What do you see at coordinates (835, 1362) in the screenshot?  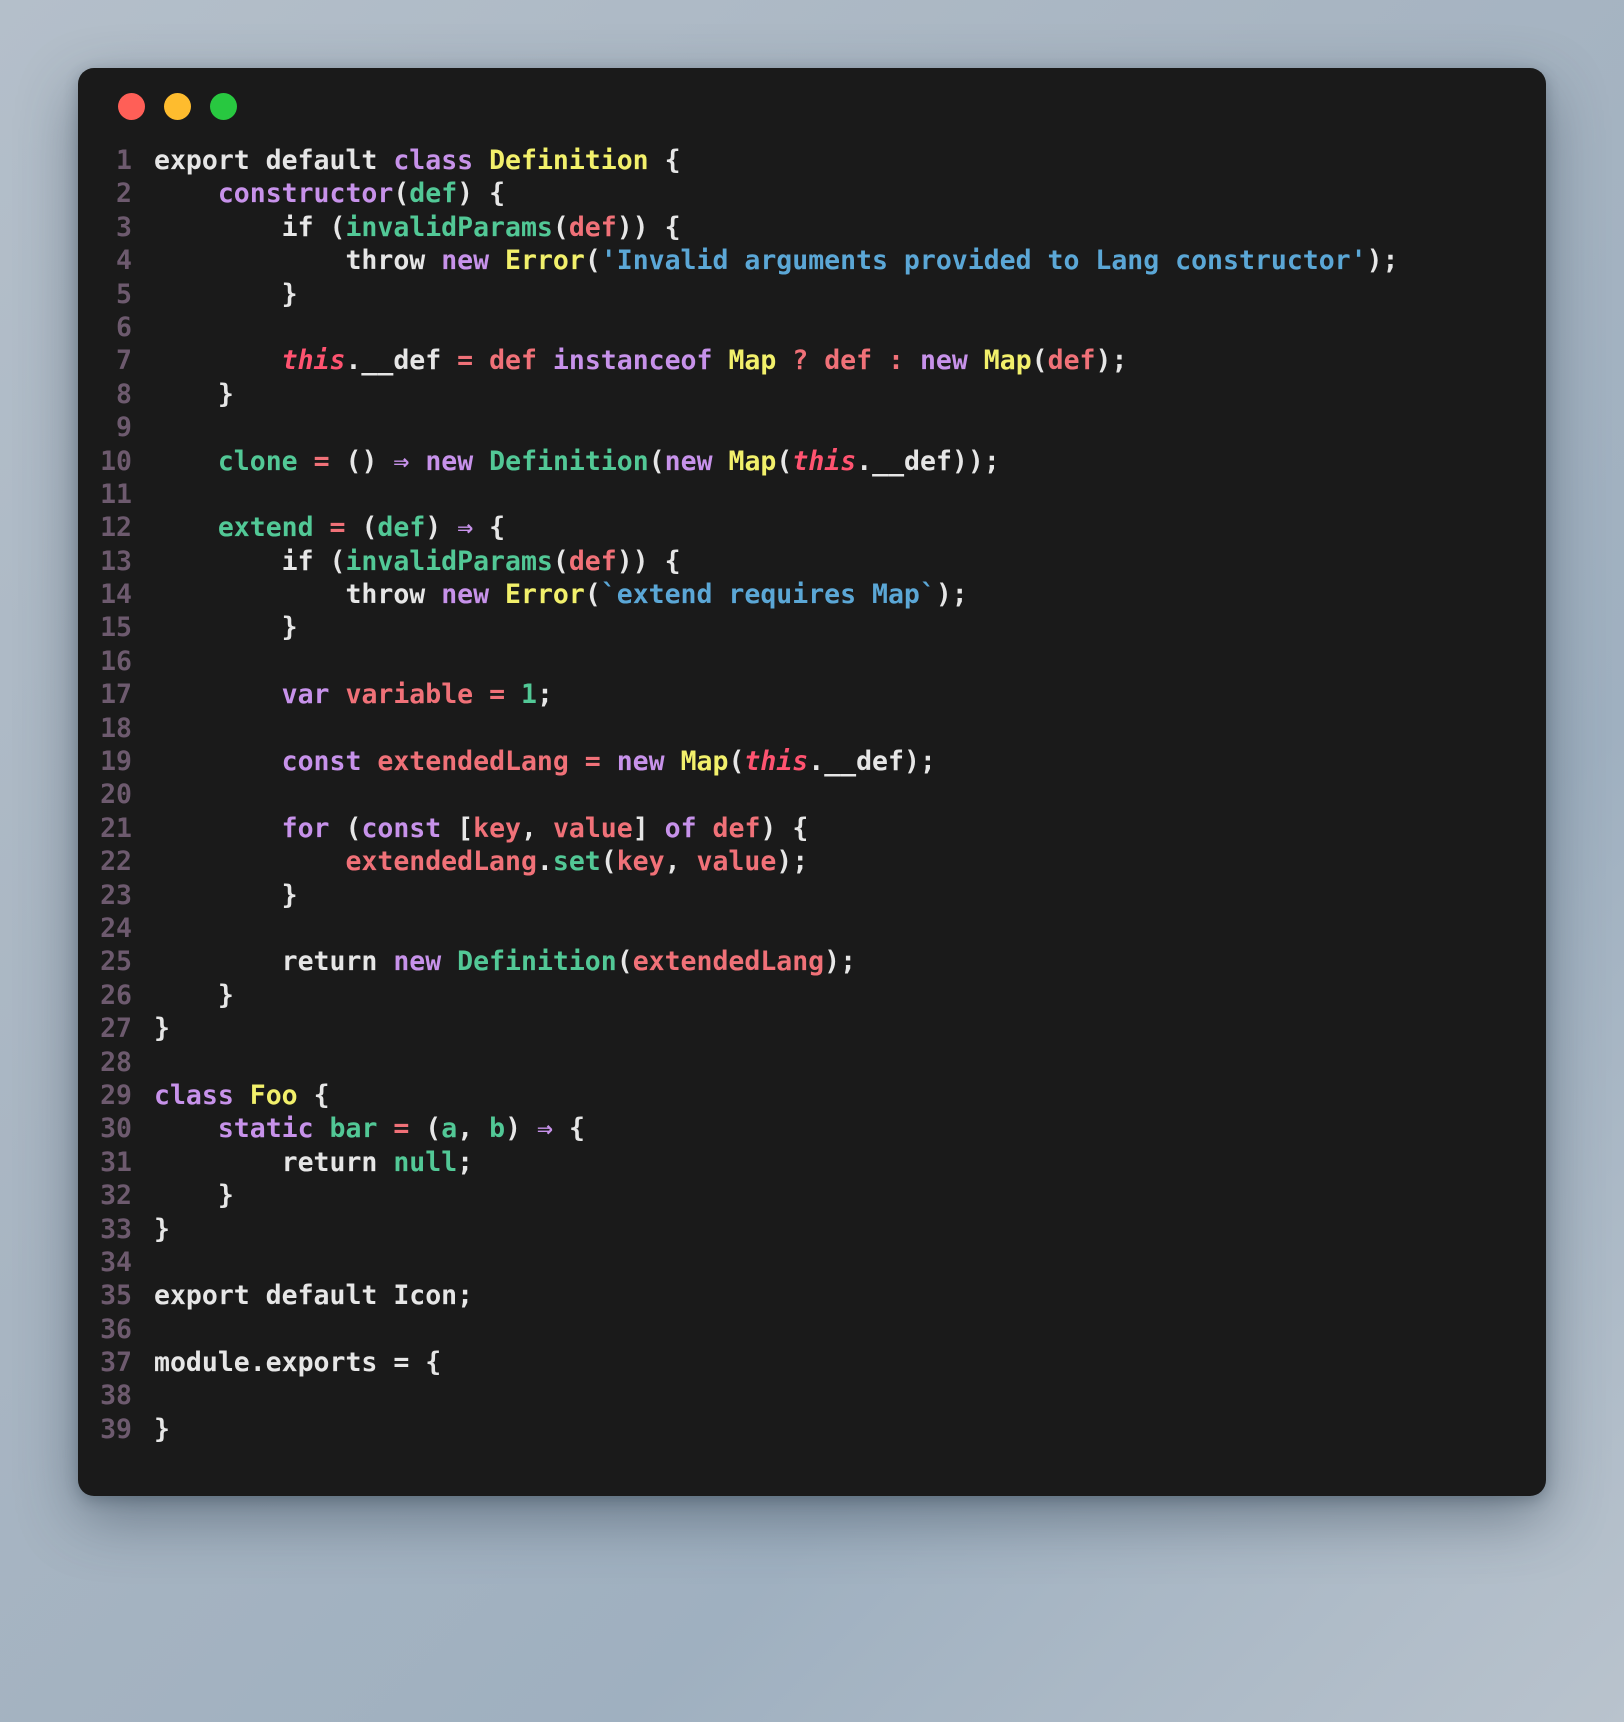 I see `line-content: module.exports = {` at bounding box center [835, 1362].